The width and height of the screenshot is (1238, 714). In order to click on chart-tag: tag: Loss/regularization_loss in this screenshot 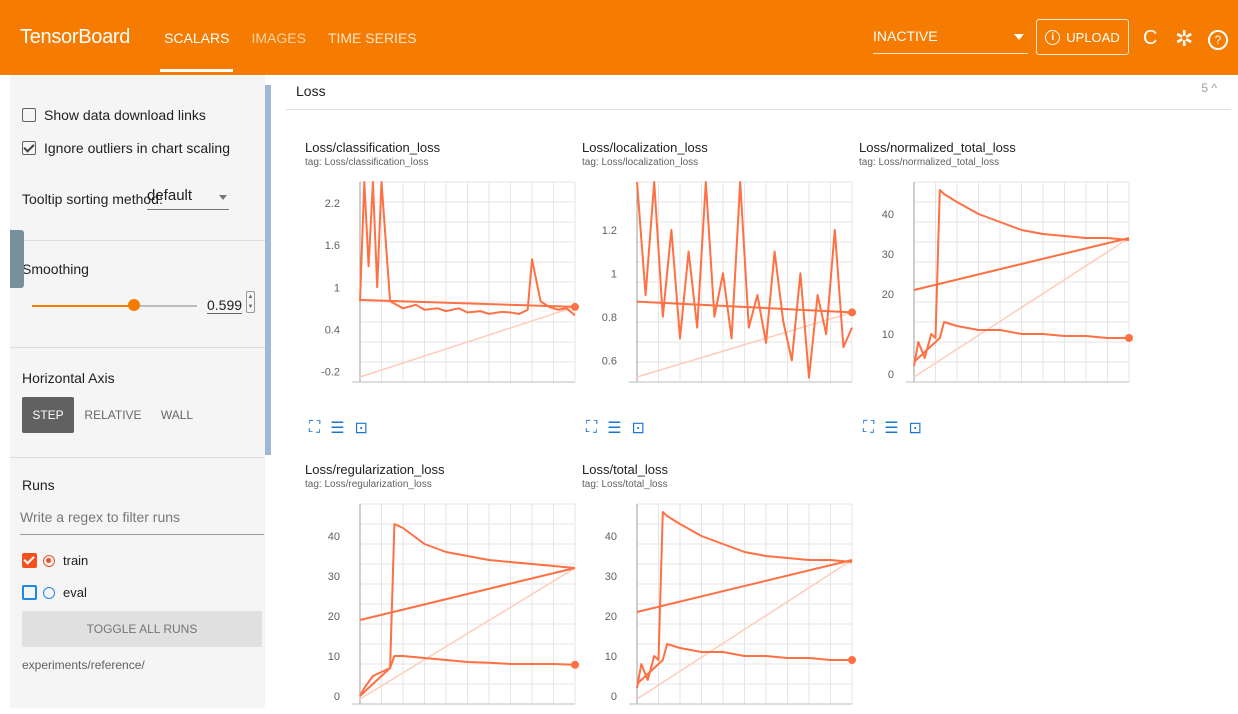, I will do `click(368, 484)`.